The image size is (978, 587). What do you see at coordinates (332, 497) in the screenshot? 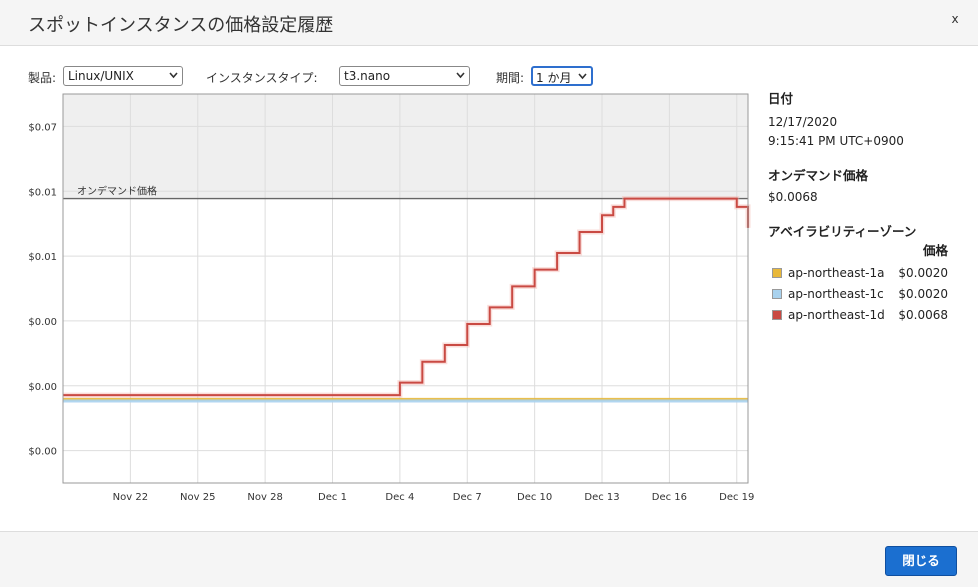
I see `x-tick-label: Dec 1` at bounding box center [332, 497].